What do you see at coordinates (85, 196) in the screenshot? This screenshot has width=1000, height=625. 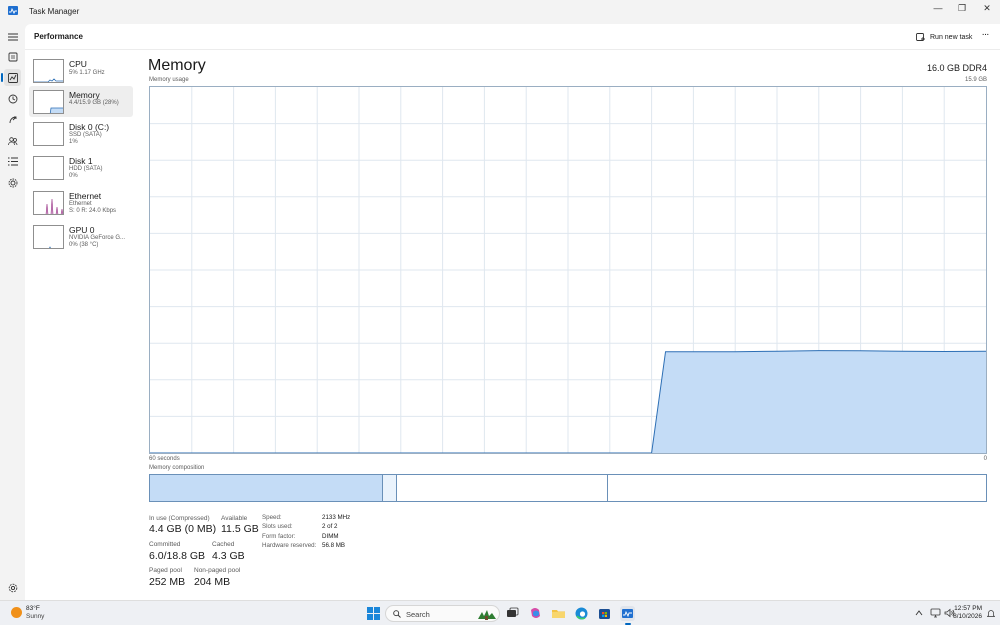 I see `device-name: Ethernet` at bounding box center [85, 196].